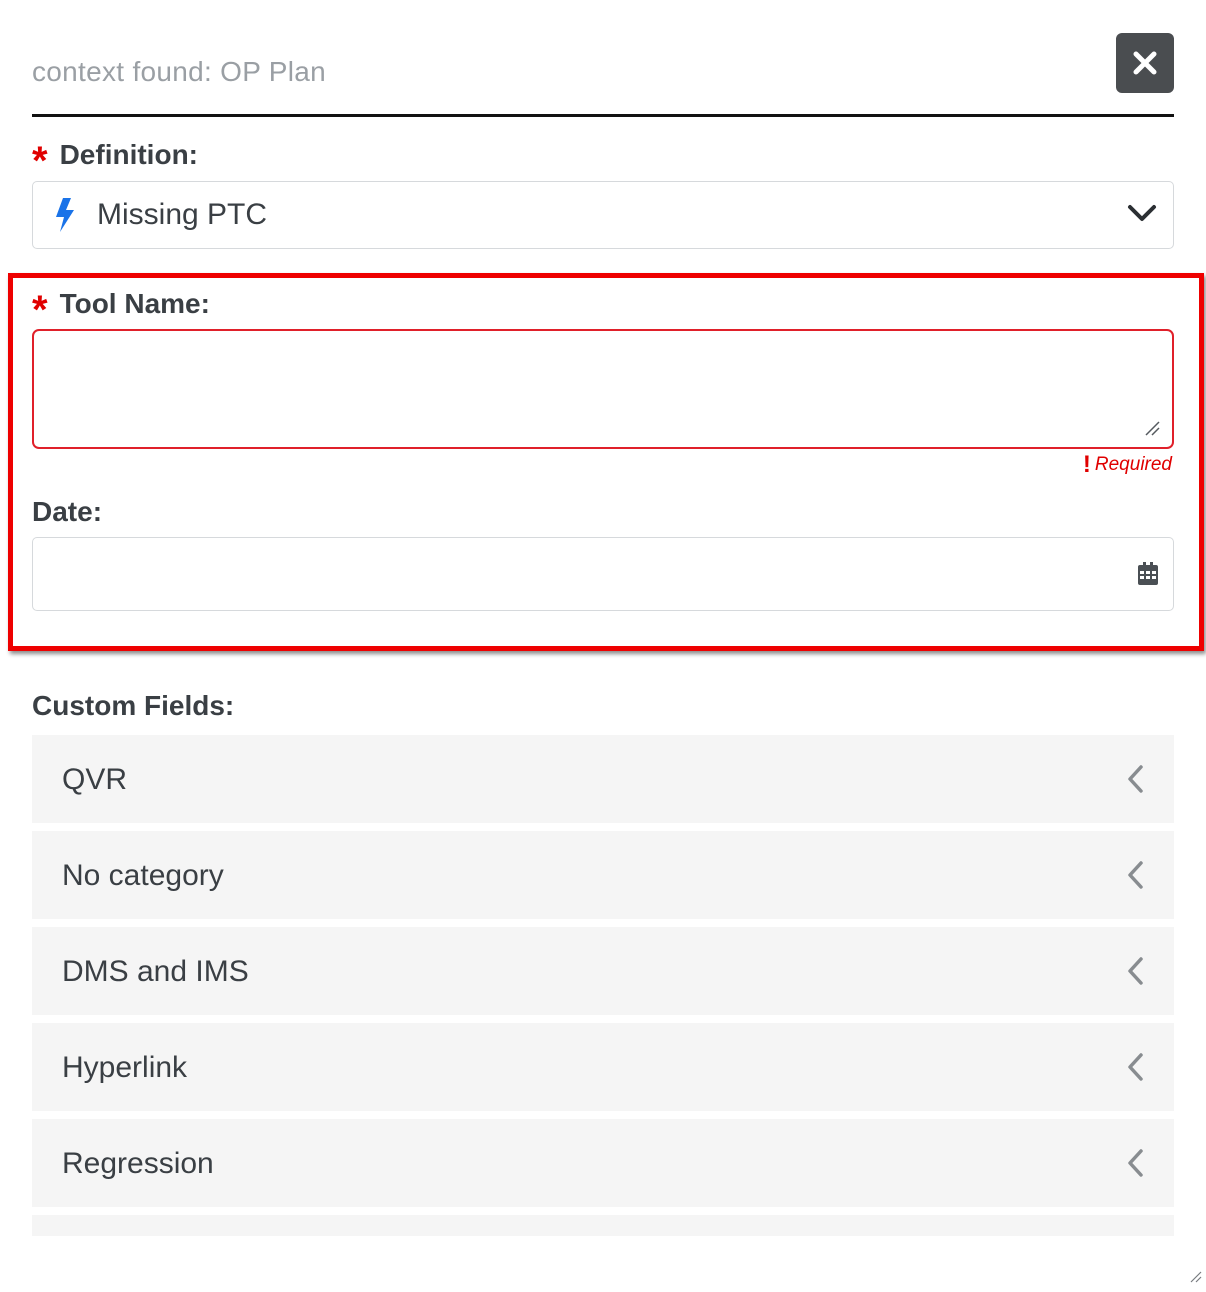 The image size is (1206, 1292). What do you see at coordinates (1142, 215) in the screenshot?
I see `chevron-down-icon` at bounding box center [1142, 215].